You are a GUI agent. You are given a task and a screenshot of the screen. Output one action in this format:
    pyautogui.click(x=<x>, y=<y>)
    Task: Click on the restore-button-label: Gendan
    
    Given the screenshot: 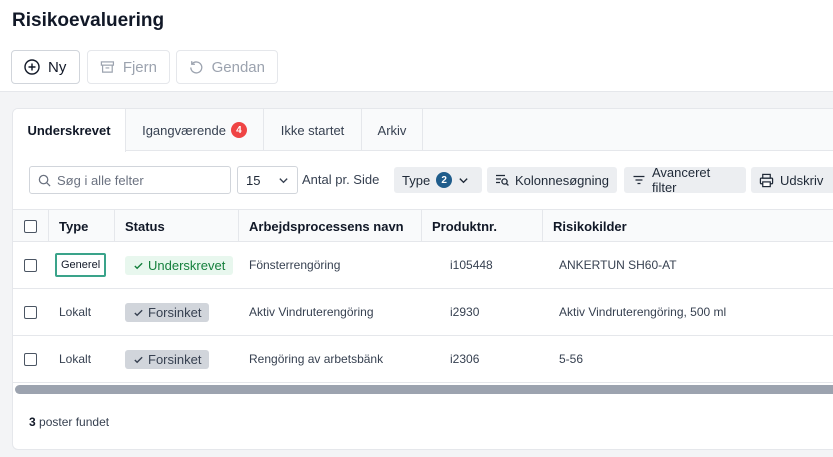 What is the action you would take?
    pyautogui.click(x=238, y=67)
    